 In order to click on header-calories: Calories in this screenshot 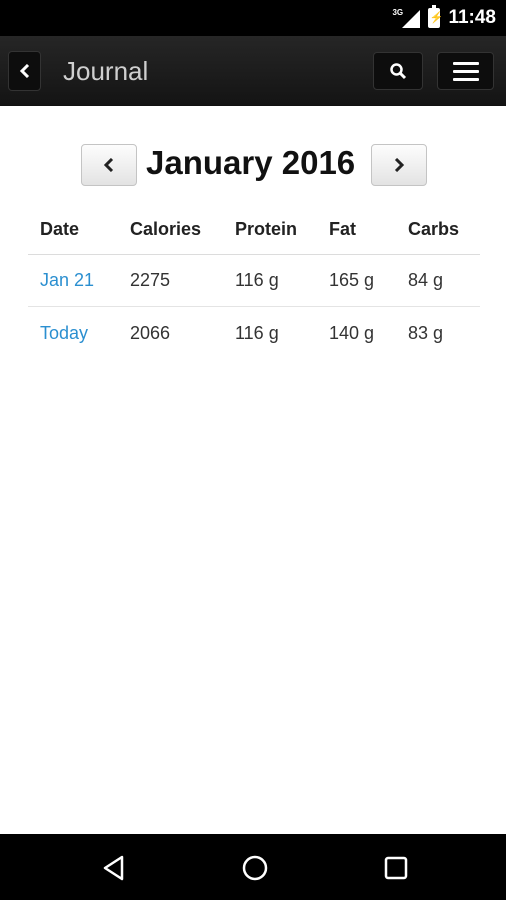, I will do `click(166, 229)`.